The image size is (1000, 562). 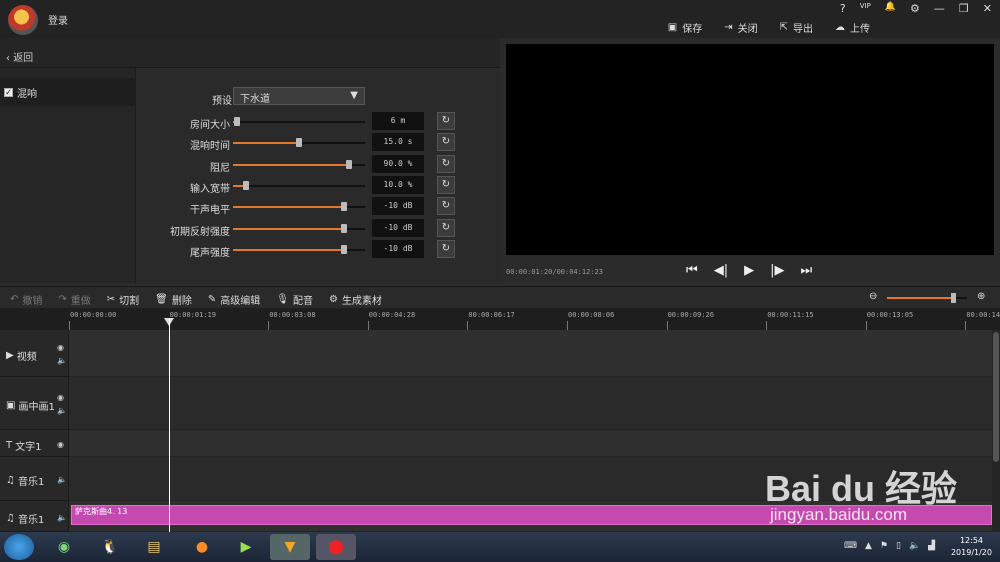 I want to click on save-button: ▣ 保存, so click(x=685, y=27).